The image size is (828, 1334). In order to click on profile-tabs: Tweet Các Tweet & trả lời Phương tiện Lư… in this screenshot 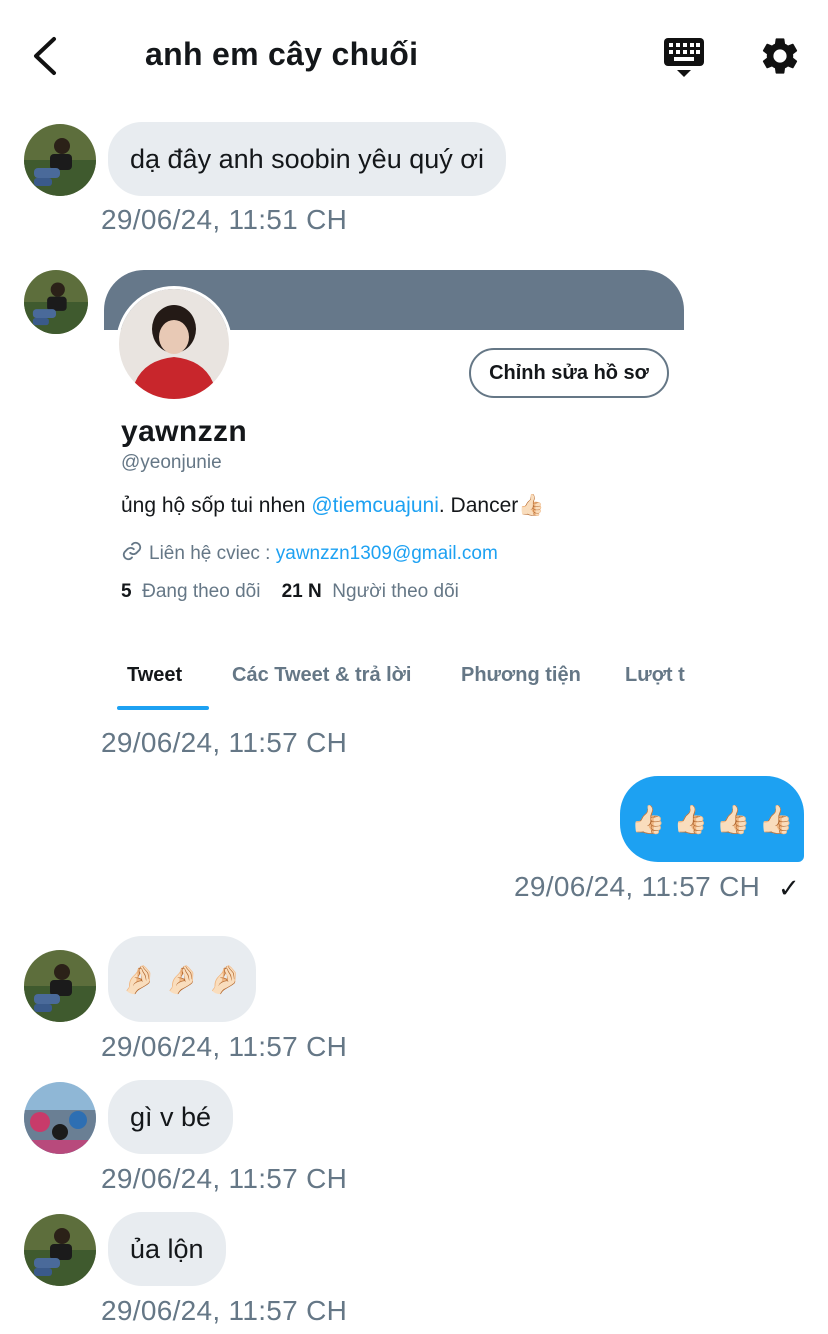, I will do `click(404, 681)`.